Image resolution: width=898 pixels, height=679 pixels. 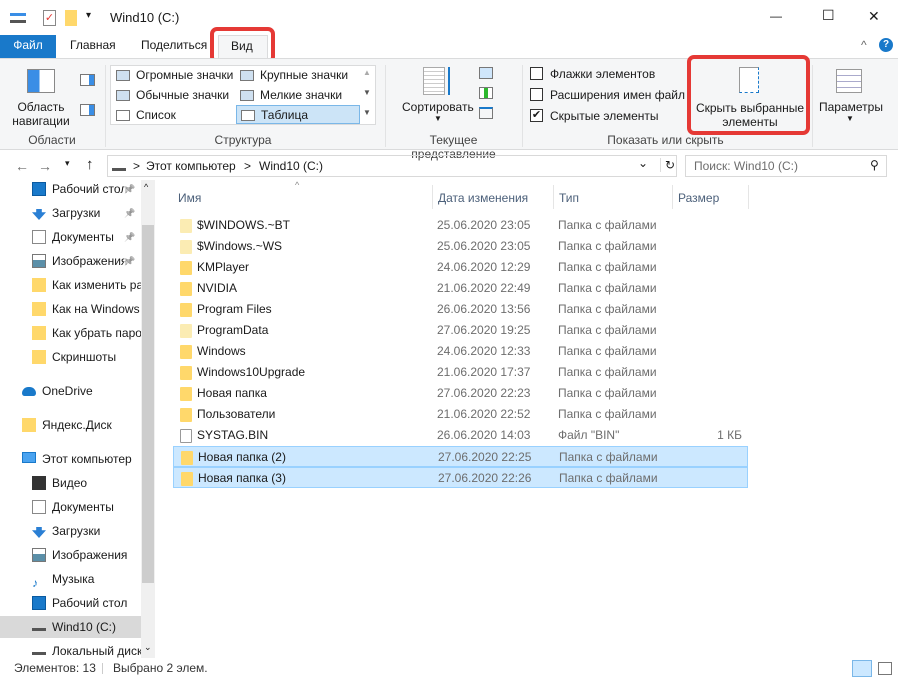 I want to click on sidebar-item: Этот компьютер, so click(x=81, y=459).